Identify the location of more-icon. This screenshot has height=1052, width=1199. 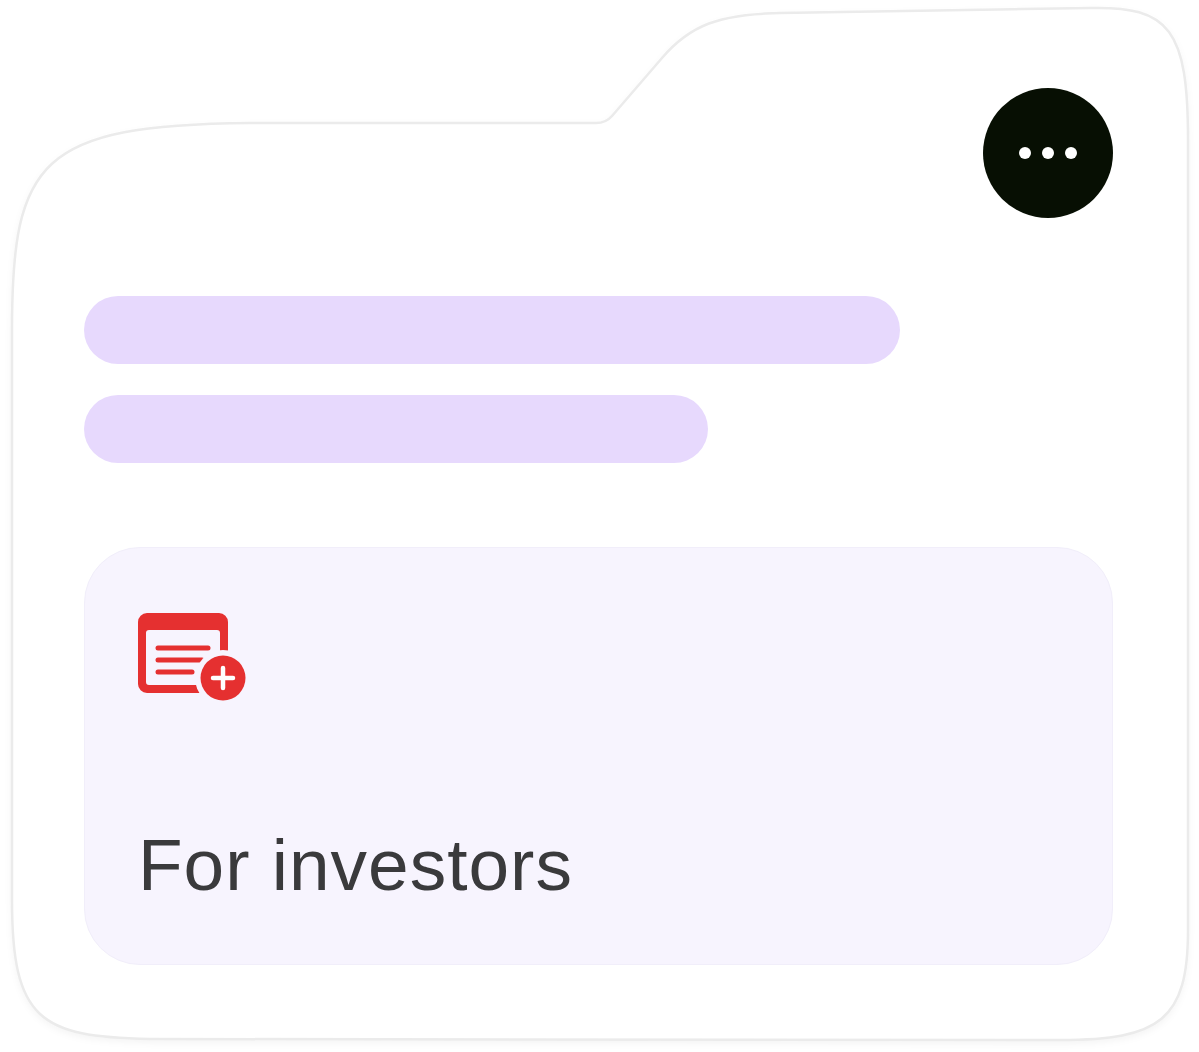
(1048, 153).